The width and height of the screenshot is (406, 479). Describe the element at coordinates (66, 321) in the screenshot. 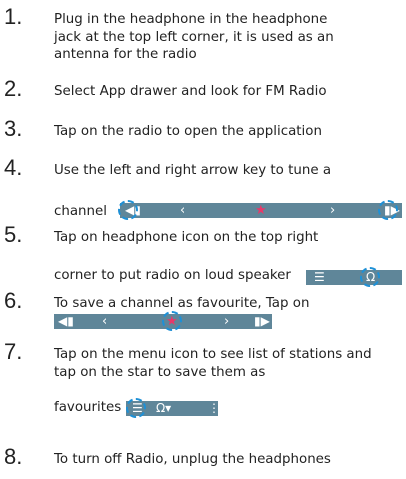

I see `skip-previous-icon: ◀▮` at that location.